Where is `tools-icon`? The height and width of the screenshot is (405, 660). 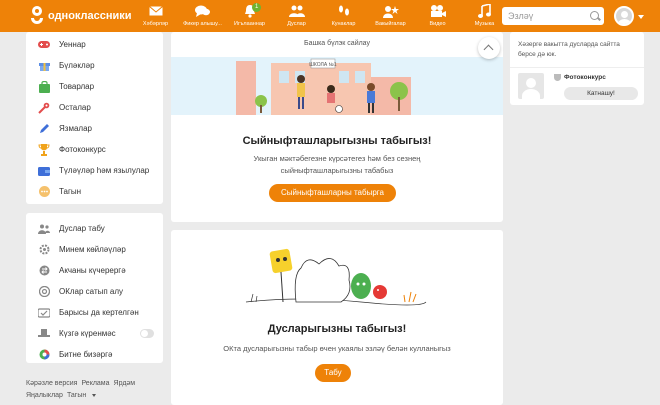
tools-icon is located at coordinates (44, 108).